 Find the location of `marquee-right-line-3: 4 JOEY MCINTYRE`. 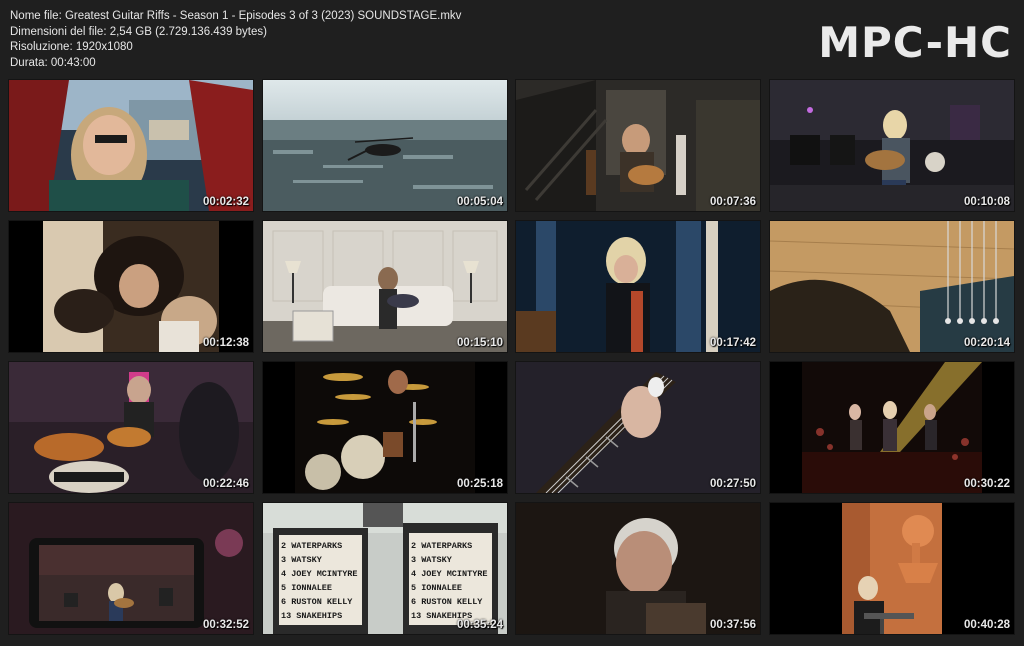

marquee-right-line-3: 4 JOEY MCINTYRE is located at coordinates (449, 574).